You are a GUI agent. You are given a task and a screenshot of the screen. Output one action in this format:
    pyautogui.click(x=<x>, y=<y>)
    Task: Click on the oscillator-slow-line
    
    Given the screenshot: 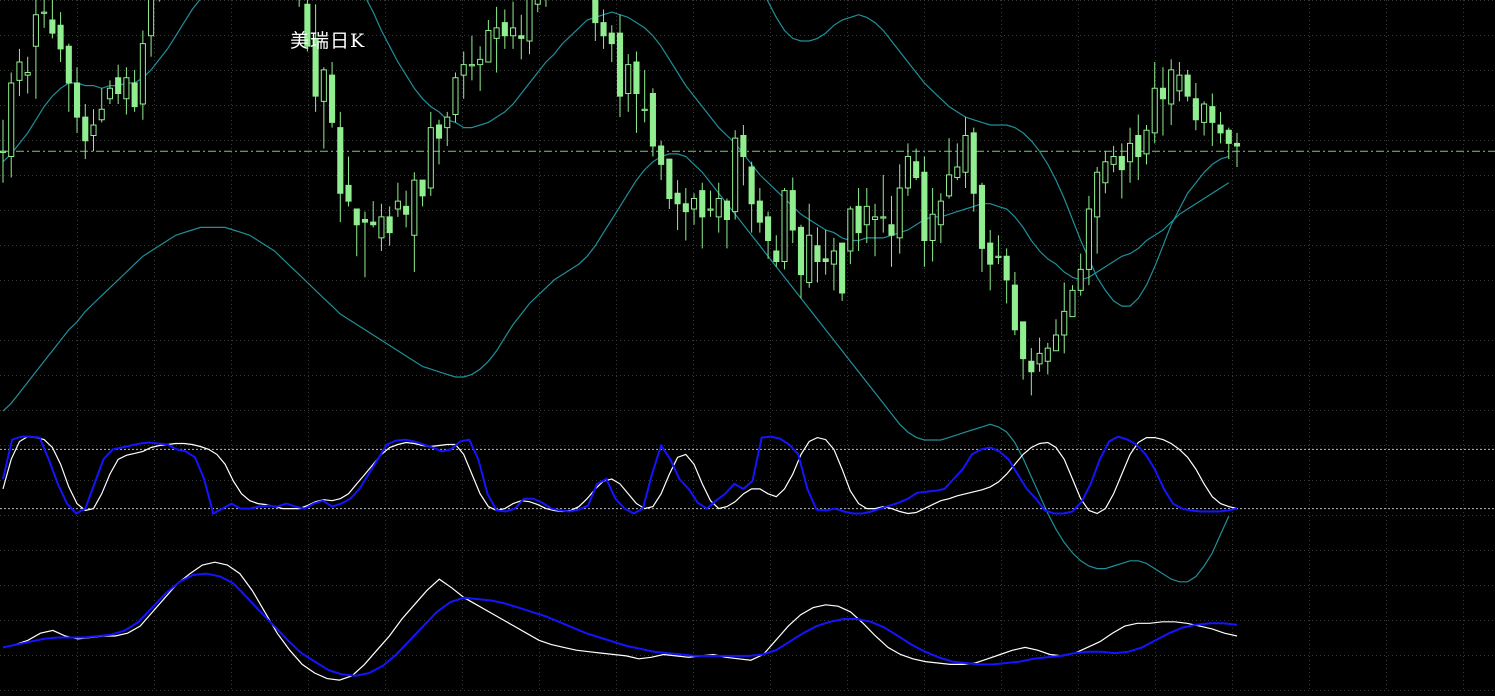 What is the action you would take?
    pyautogui.click(x=620, y=475)
    